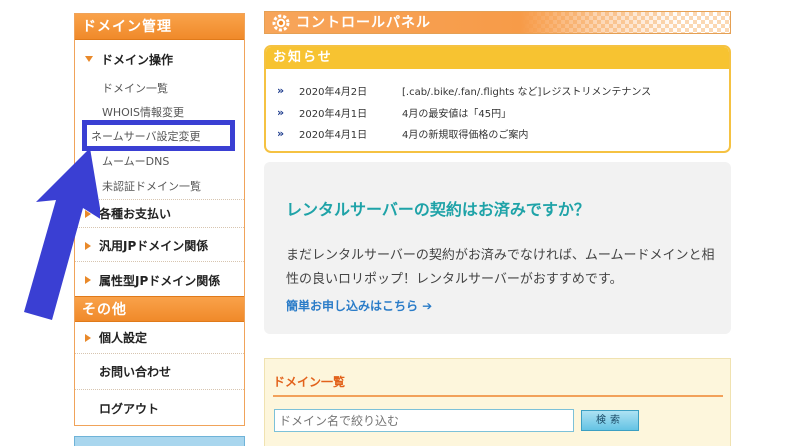  What do you see at coordinates (89, 59) in the screenshot?
I see `triangle-down-icon` at bounding box center [89, 59].